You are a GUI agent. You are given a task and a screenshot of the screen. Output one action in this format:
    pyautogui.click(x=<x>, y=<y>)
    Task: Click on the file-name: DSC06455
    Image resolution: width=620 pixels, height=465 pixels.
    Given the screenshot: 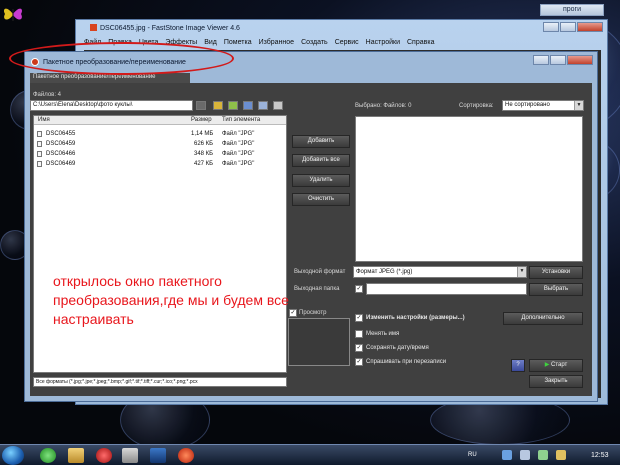 What is the action you would take?
    pyautogui.click(x=61, y=134)
    